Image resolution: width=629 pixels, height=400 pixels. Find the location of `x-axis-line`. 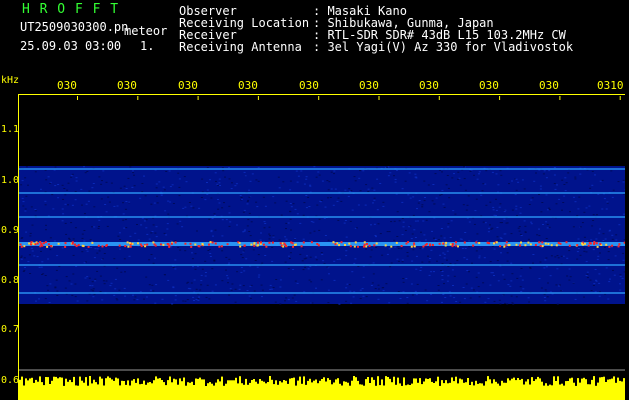

x-axis-line is located at coordinates (322, 94).